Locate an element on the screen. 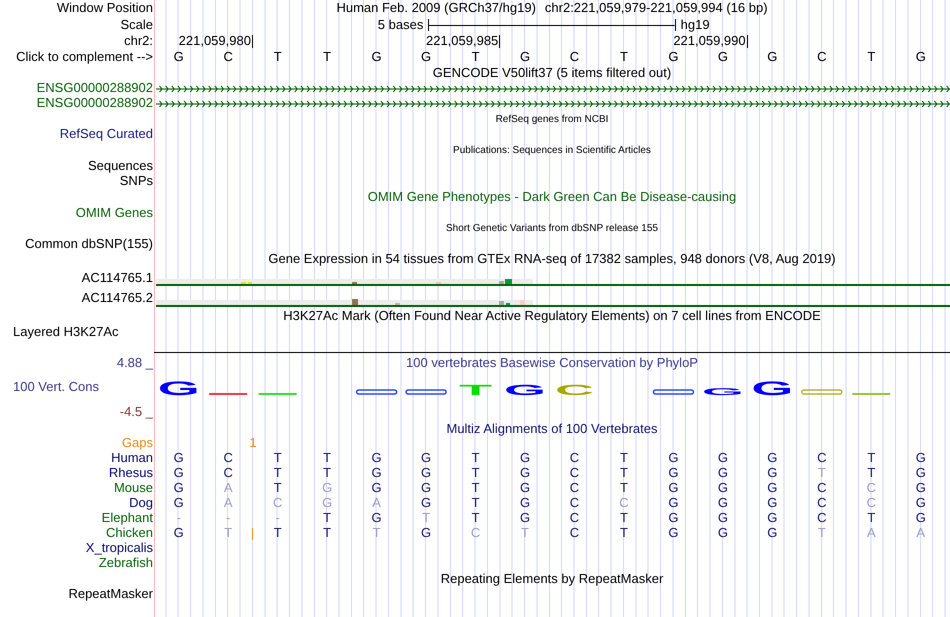 This screenshot has height=617, width=950. track-title: Publications: Sequences in Scientific Articles is located at coordinates (552, 150).